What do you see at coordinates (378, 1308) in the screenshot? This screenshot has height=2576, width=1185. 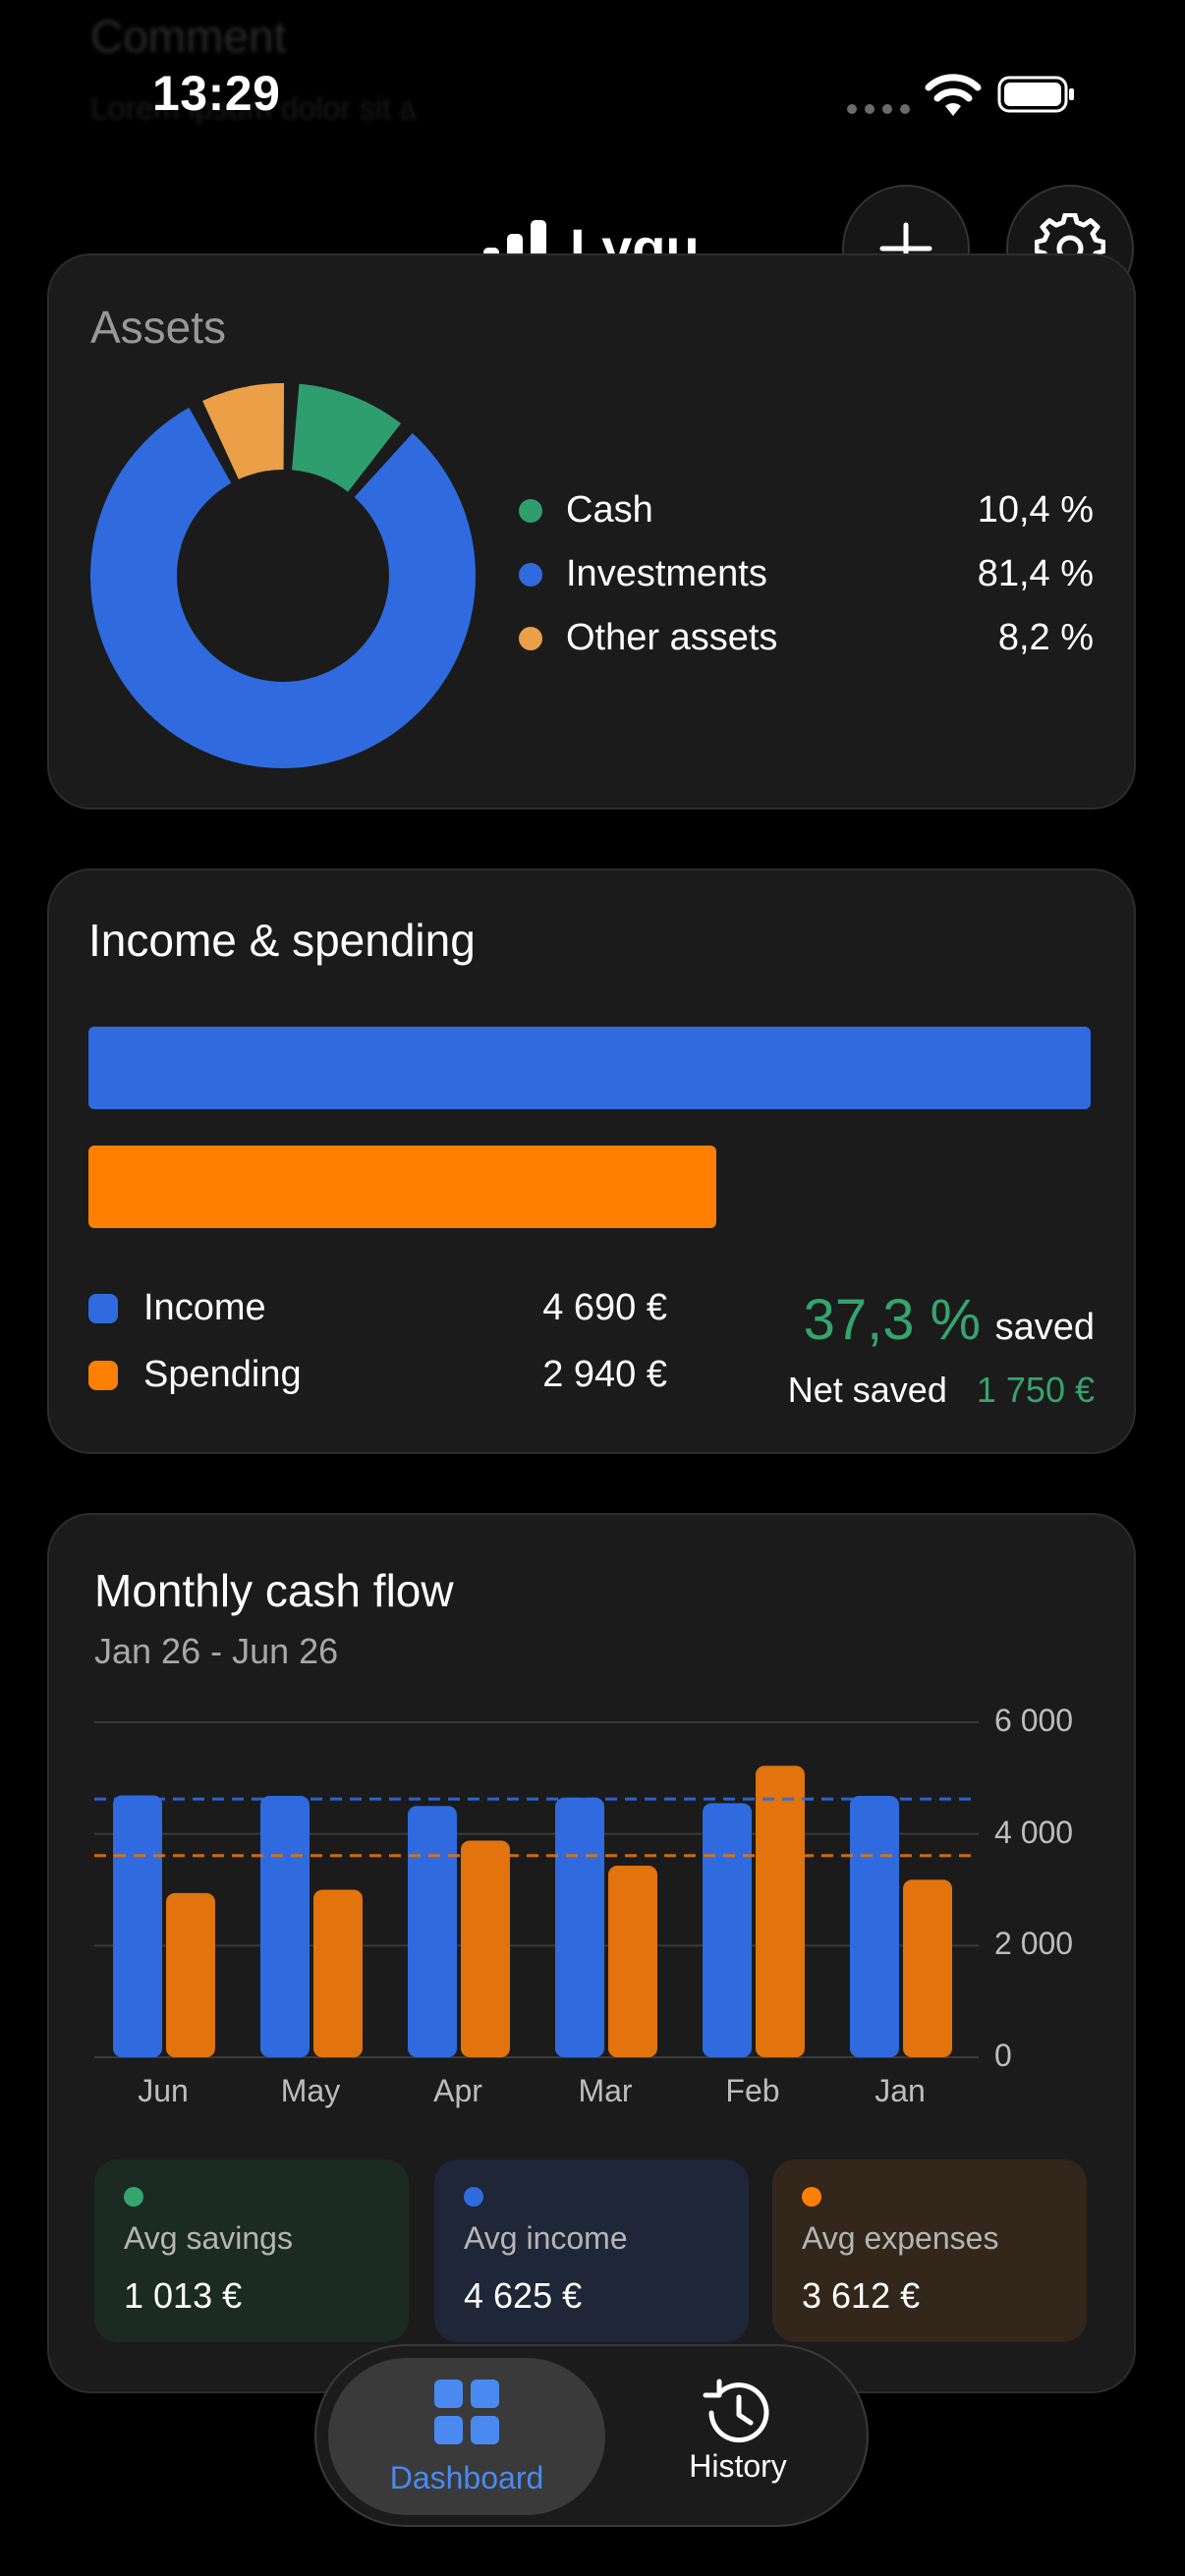 I see `income-legend: Income 4 690 €` at bounding box center [378, 1308].